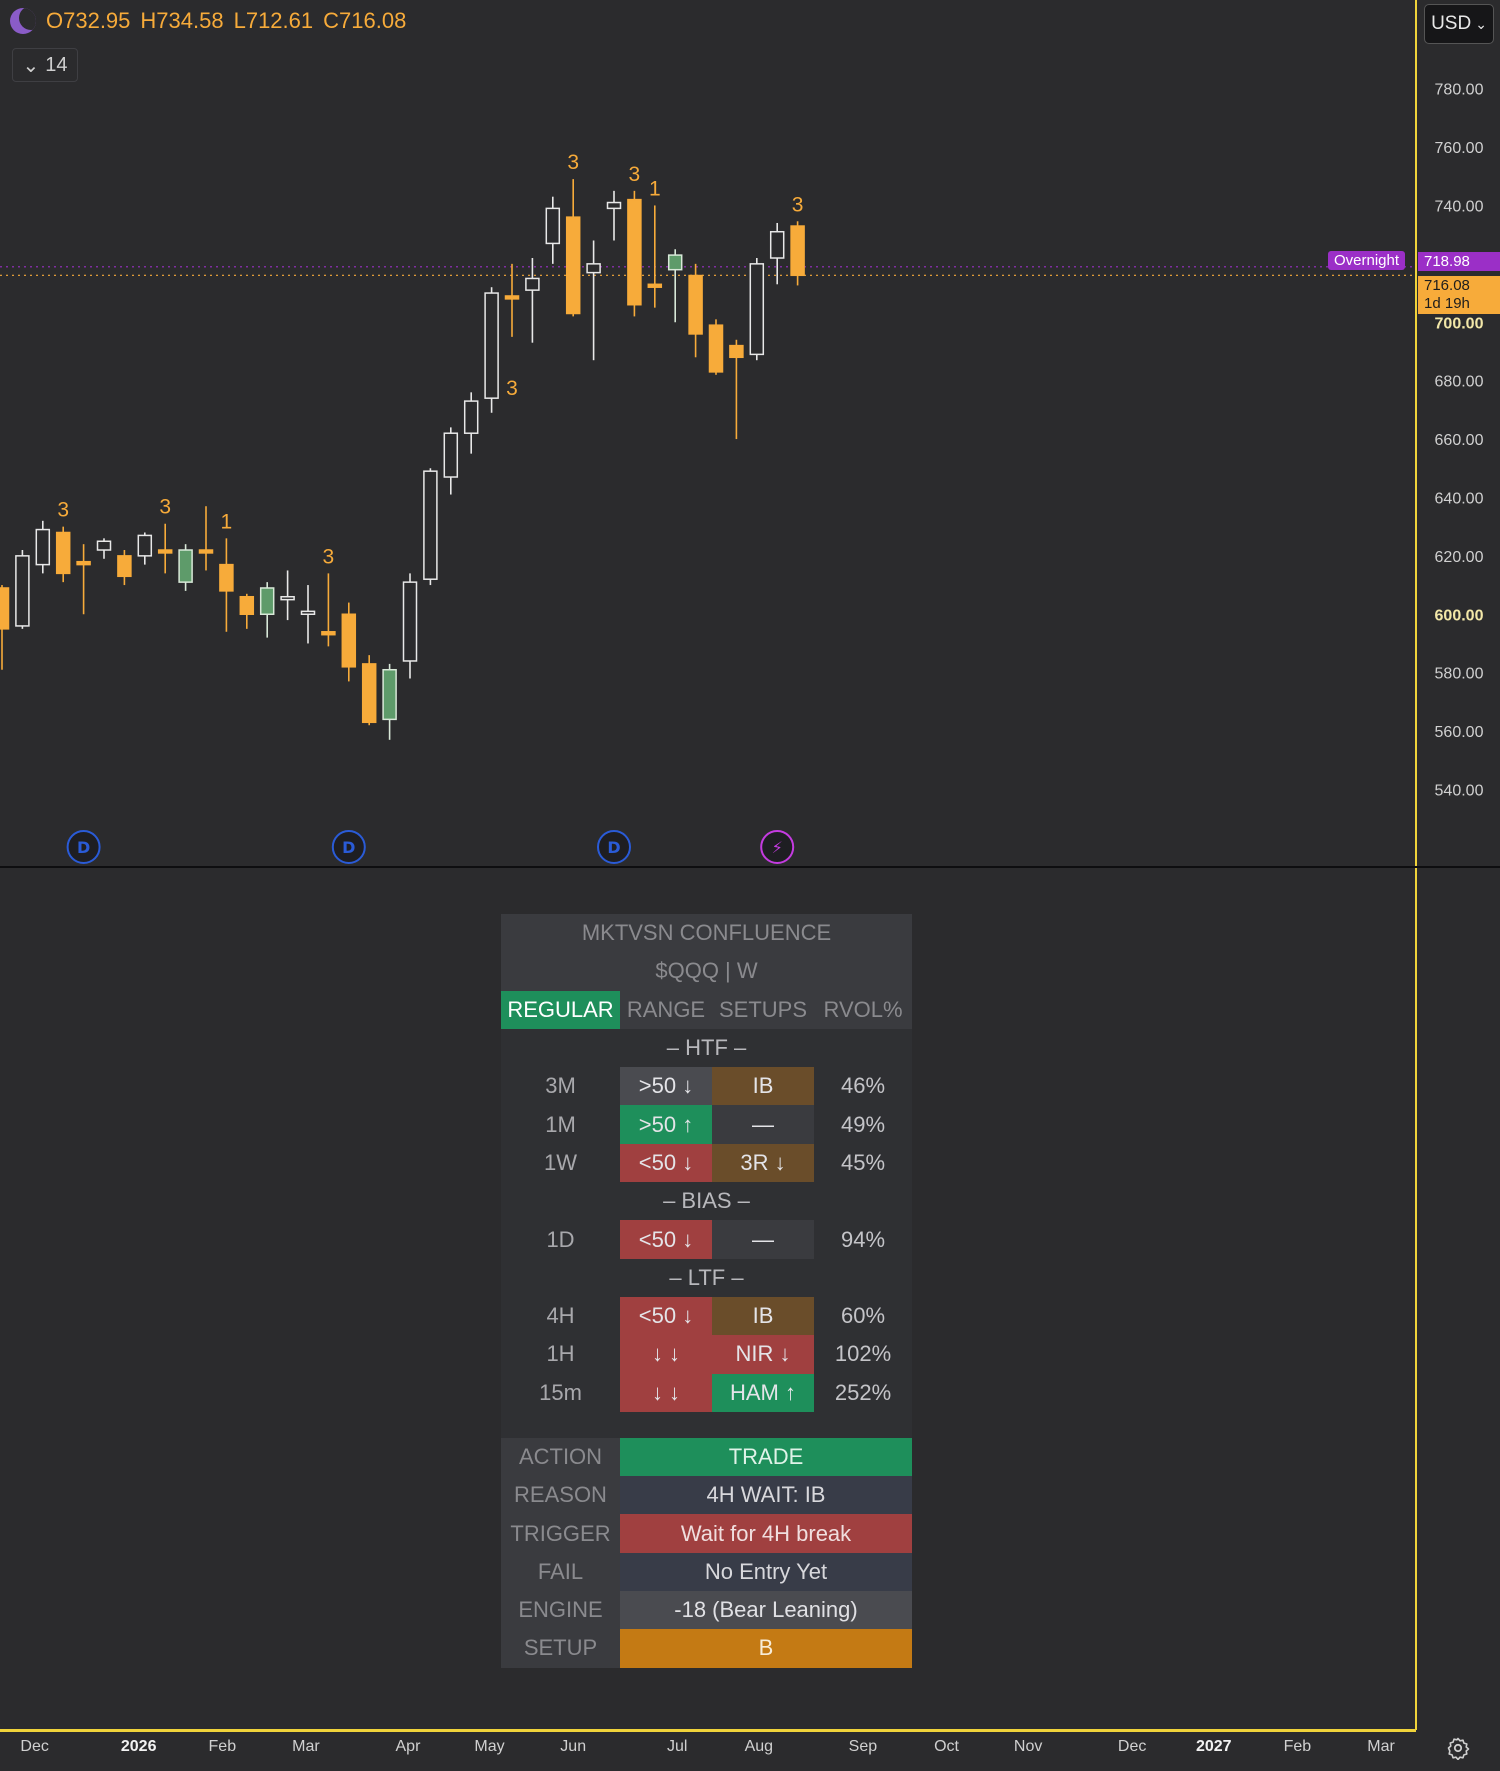 The width and height of the screenshot is (1500, 1771). I want to click on bar-countdown: 1d 19h, so click(1447, 303).